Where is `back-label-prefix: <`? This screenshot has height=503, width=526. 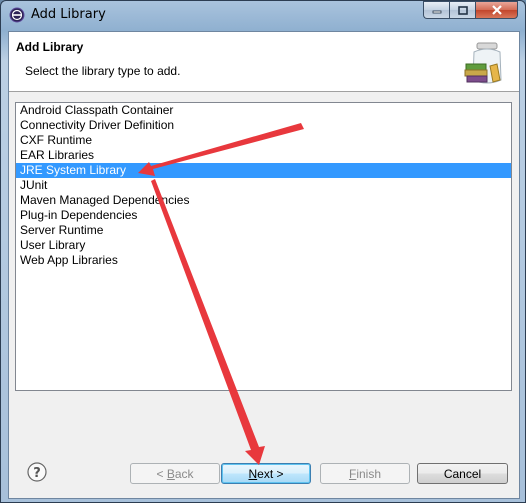 back-label-prefix: < is located at coordinates (161, 473).